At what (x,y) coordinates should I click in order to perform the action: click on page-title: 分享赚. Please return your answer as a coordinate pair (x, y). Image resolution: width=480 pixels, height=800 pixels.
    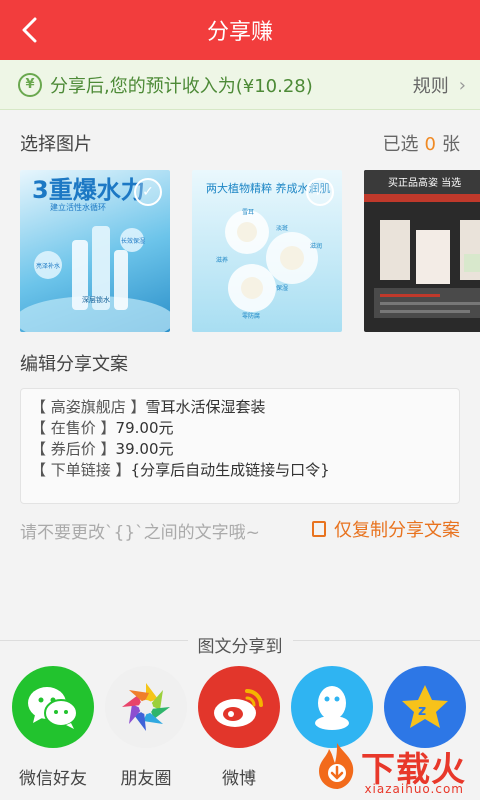
    Looking at the image, I should click on (239, 32).